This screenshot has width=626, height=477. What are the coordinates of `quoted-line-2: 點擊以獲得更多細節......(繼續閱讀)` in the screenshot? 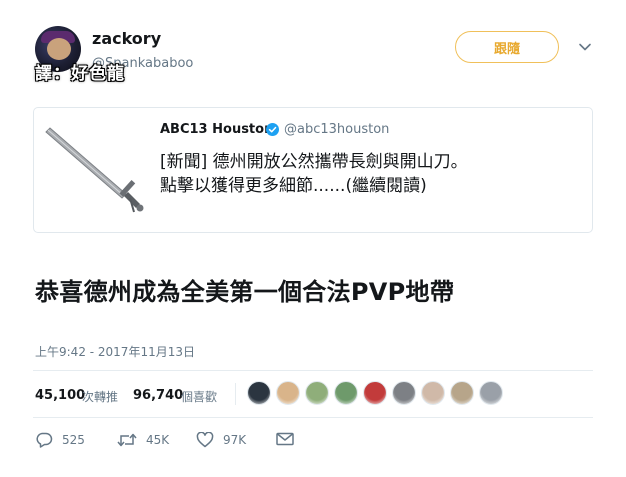 It's located at (370, 186).